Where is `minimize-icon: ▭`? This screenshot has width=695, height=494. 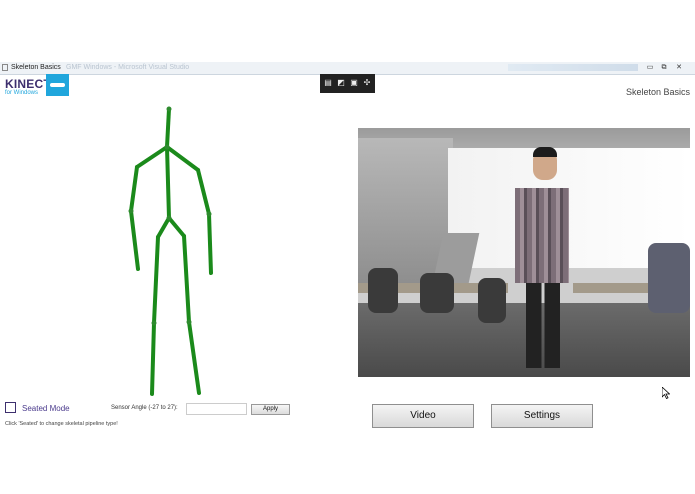 minimize-icon: ▭ is located at coordinates (650, 67).